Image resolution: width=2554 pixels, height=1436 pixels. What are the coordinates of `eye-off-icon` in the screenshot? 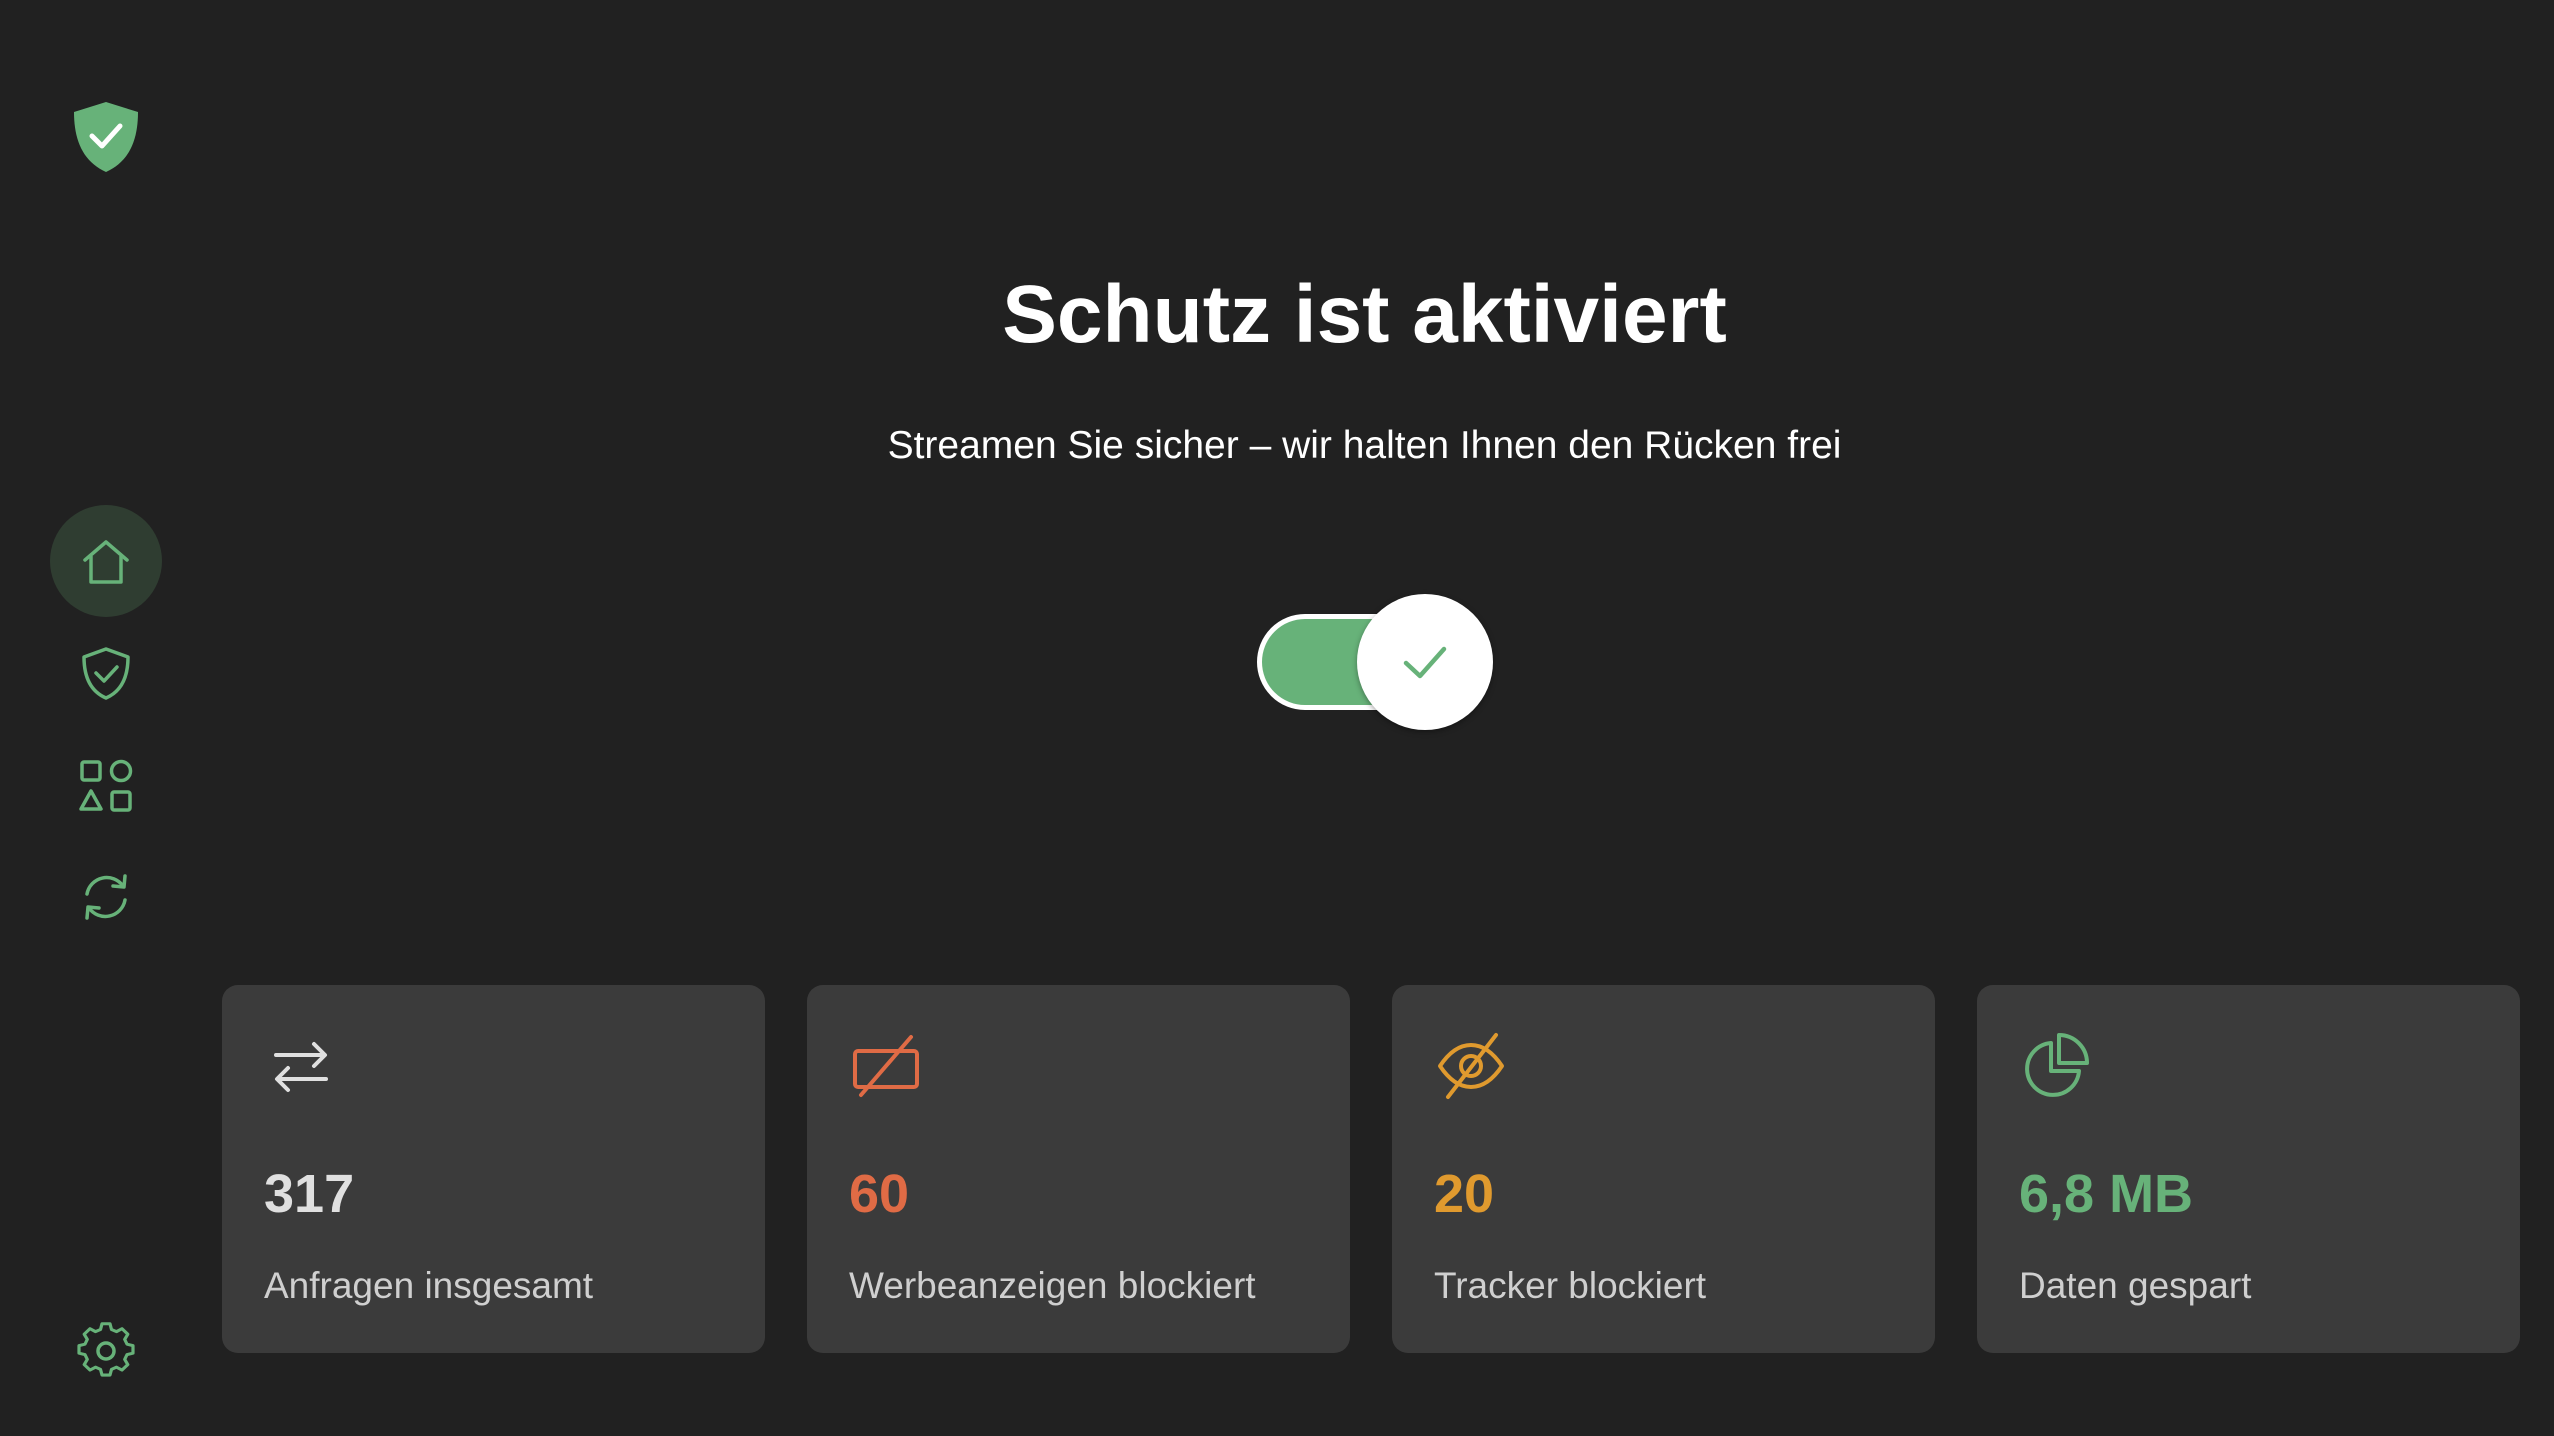 It's located at (1471, 1066).